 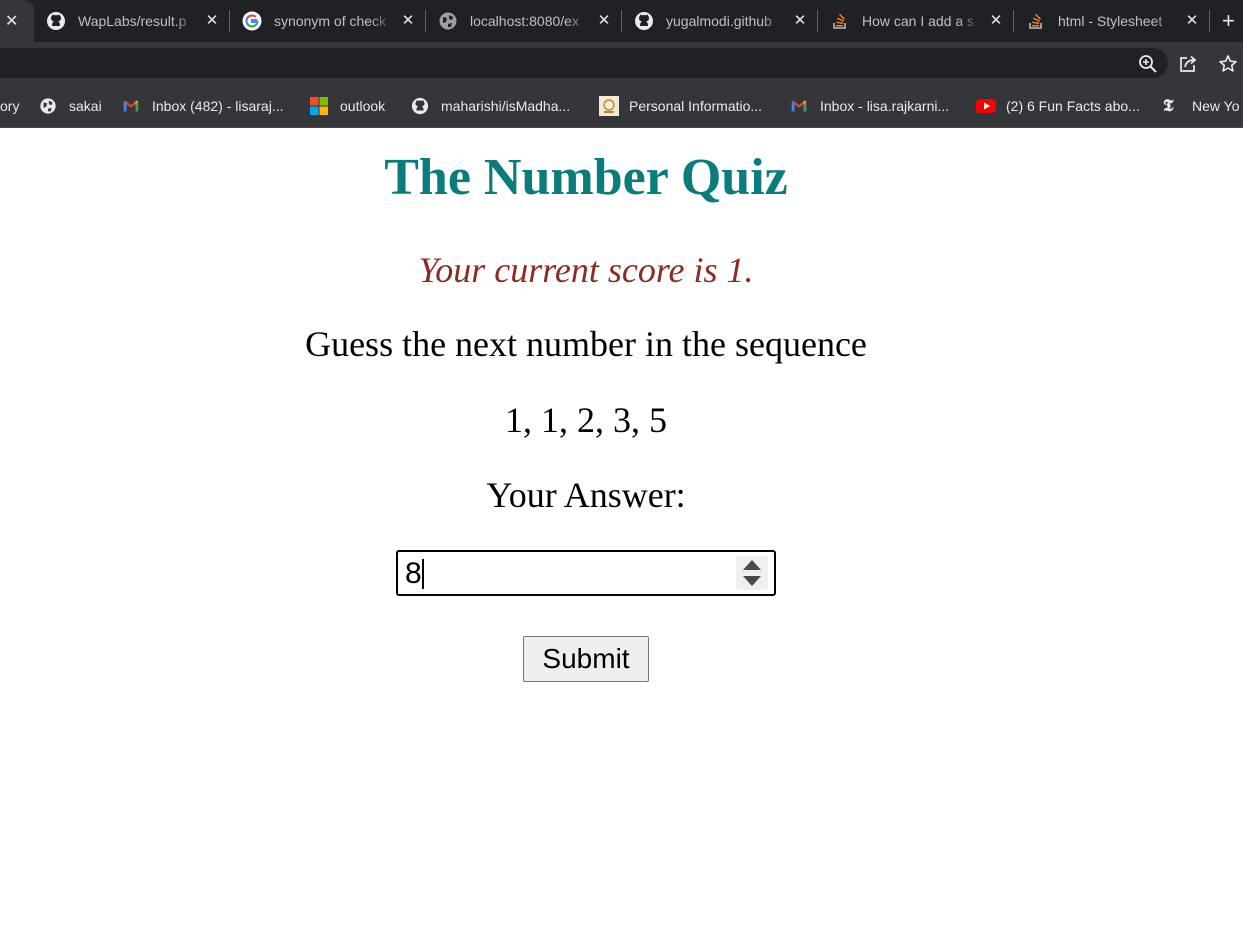 What do you see at coordinates (586, 659) in the screenshot?
I see `submit-button: Submit` at bounding box center [586, 659].